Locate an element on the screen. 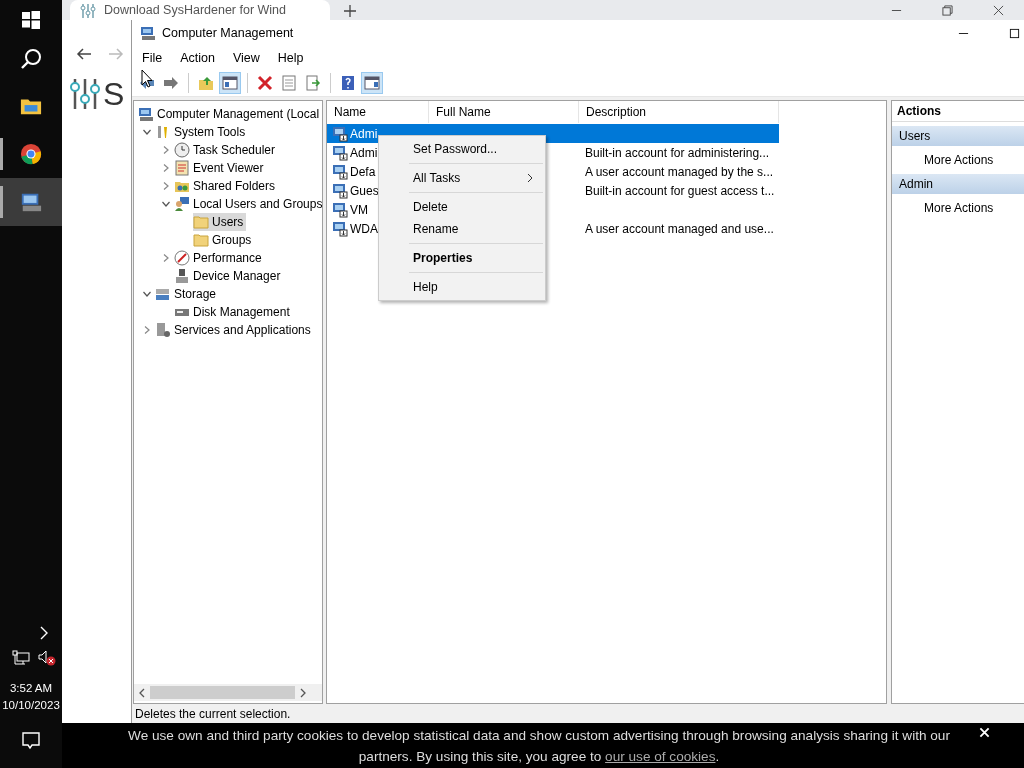  scrollbar-thumb is located at coordinates (222, 692).